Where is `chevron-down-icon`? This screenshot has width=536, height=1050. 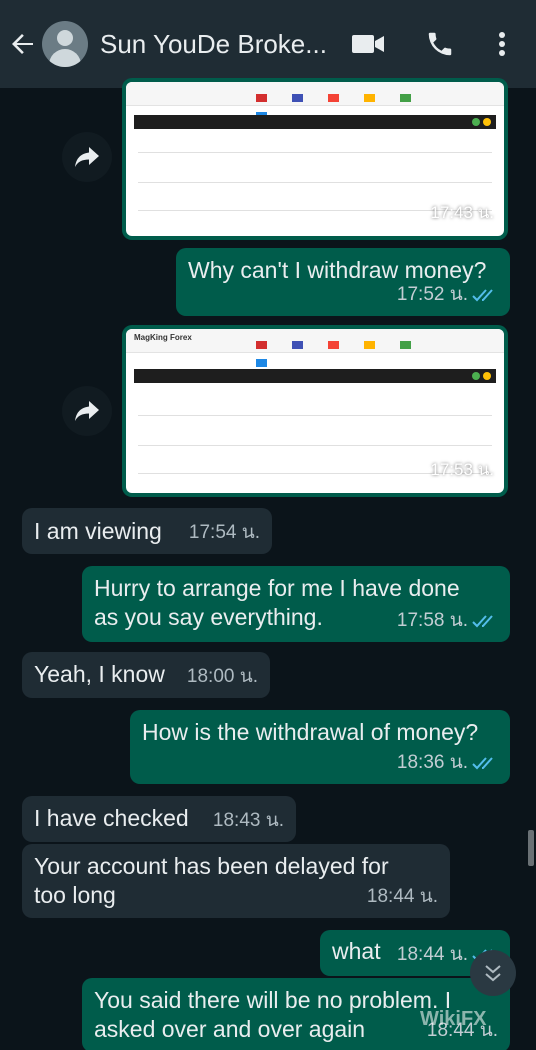
chevron-down-icon is located at coordinates (493, 973).